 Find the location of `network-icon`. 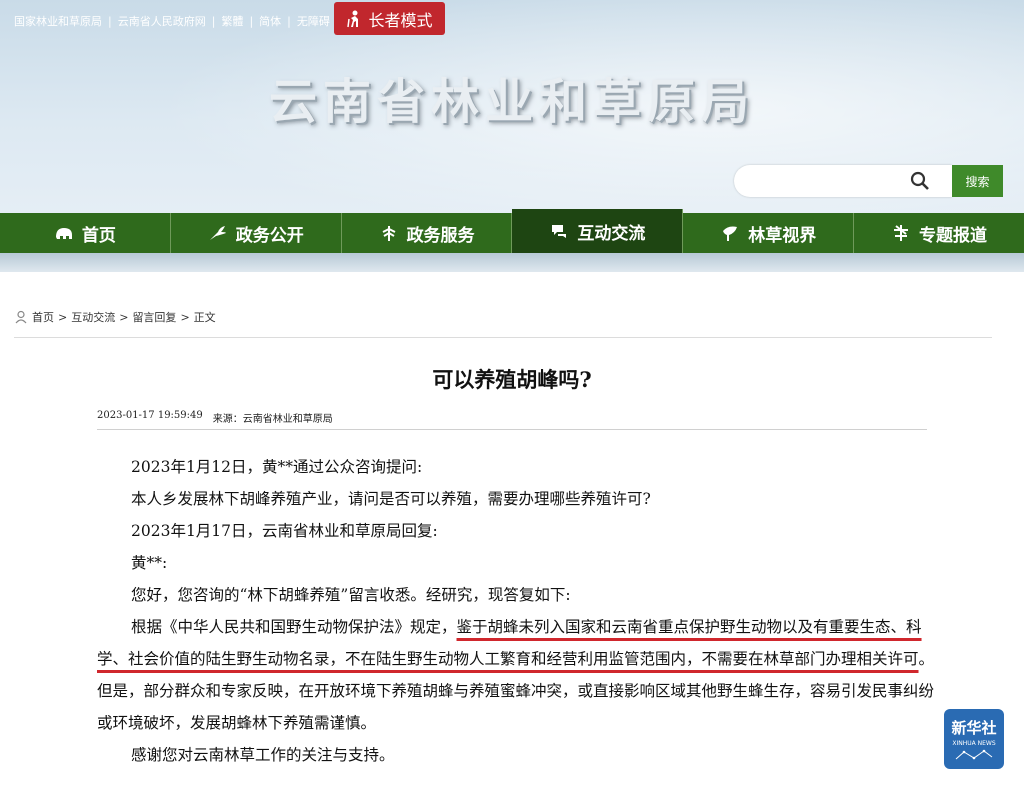

network-icon is located at coordinates (974, 754).